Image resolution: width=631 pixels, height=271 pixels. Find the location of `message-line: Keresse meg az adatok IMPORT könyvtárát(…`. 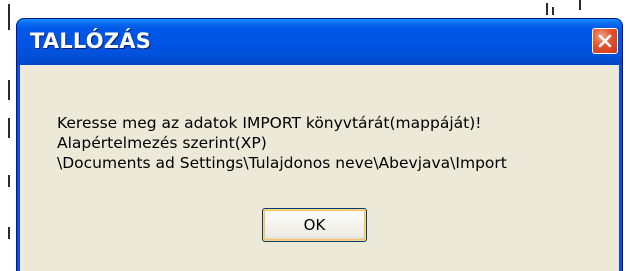

message-line: Keresse meg az adatok IMPORT könyvtárát(… is located at coordinates (269, 123).